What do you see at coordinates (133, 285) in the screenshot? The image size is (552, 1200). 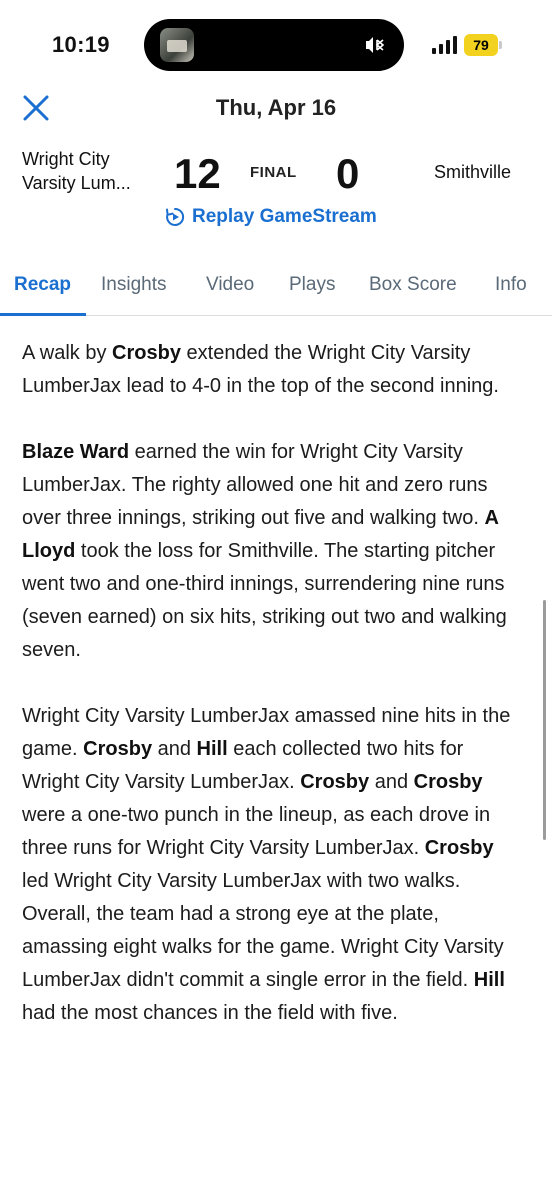 I see `tab-insights: Insights` at bounding box center [133, 285].